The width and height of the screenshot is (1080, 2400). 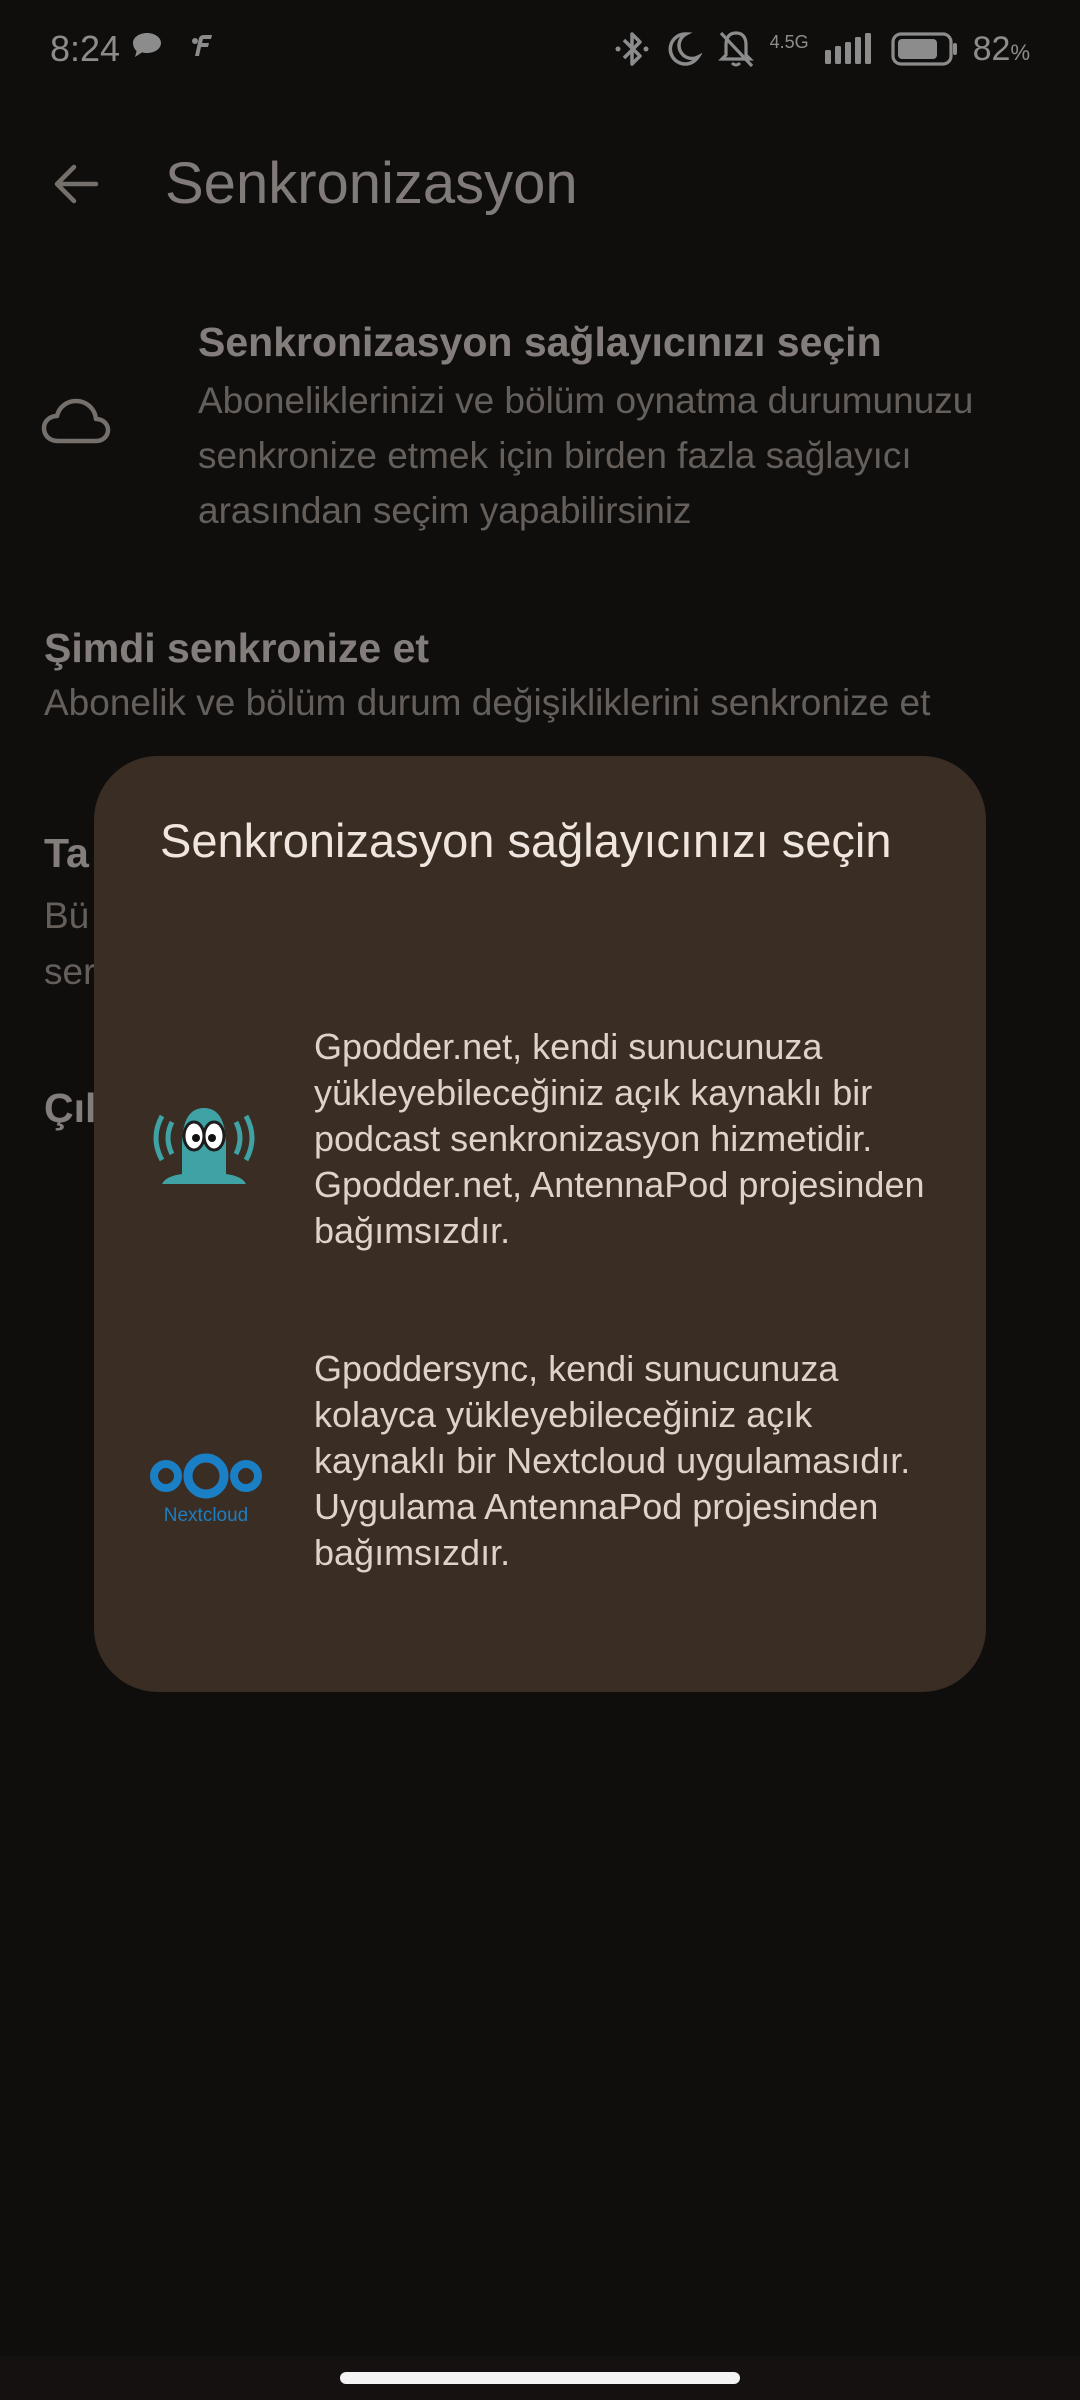 I want to click on nextcloud-rings-icon, so click(x=206, y=1476).